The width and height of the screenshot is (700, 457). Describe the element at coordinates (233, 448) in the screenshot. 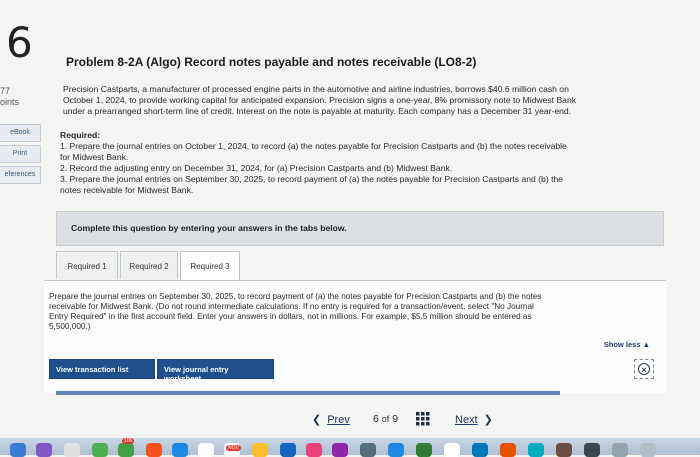

I see `calendar-month: NOV` at that location.